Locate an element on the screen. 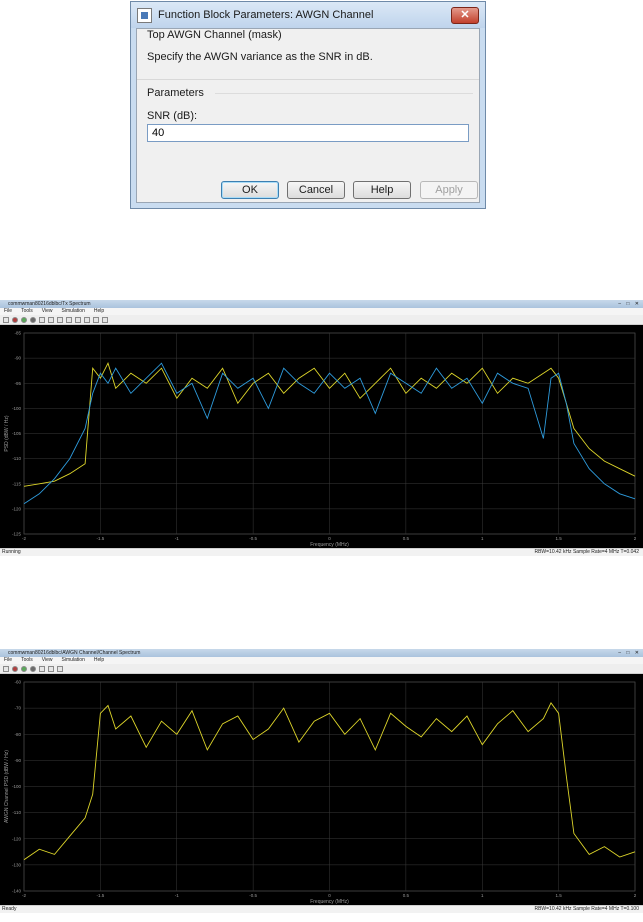  y-tick-label: -120 is located at coordinates (17, 838).